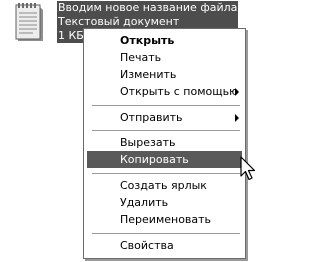  I want to click on menu-item-open-with: Открыть с помощью, so click(164, 91).